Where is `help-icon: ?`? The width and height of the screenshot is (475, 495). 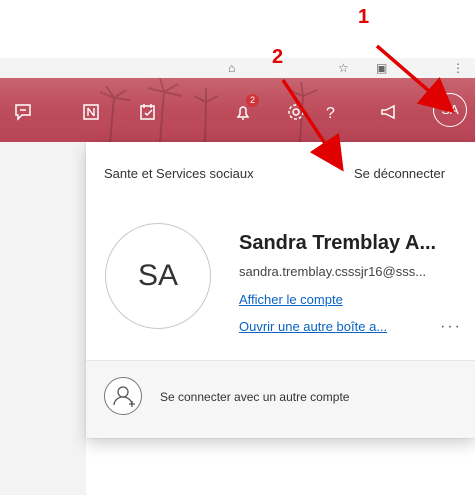
help-icon: ? is located at coordinates (331, 112).